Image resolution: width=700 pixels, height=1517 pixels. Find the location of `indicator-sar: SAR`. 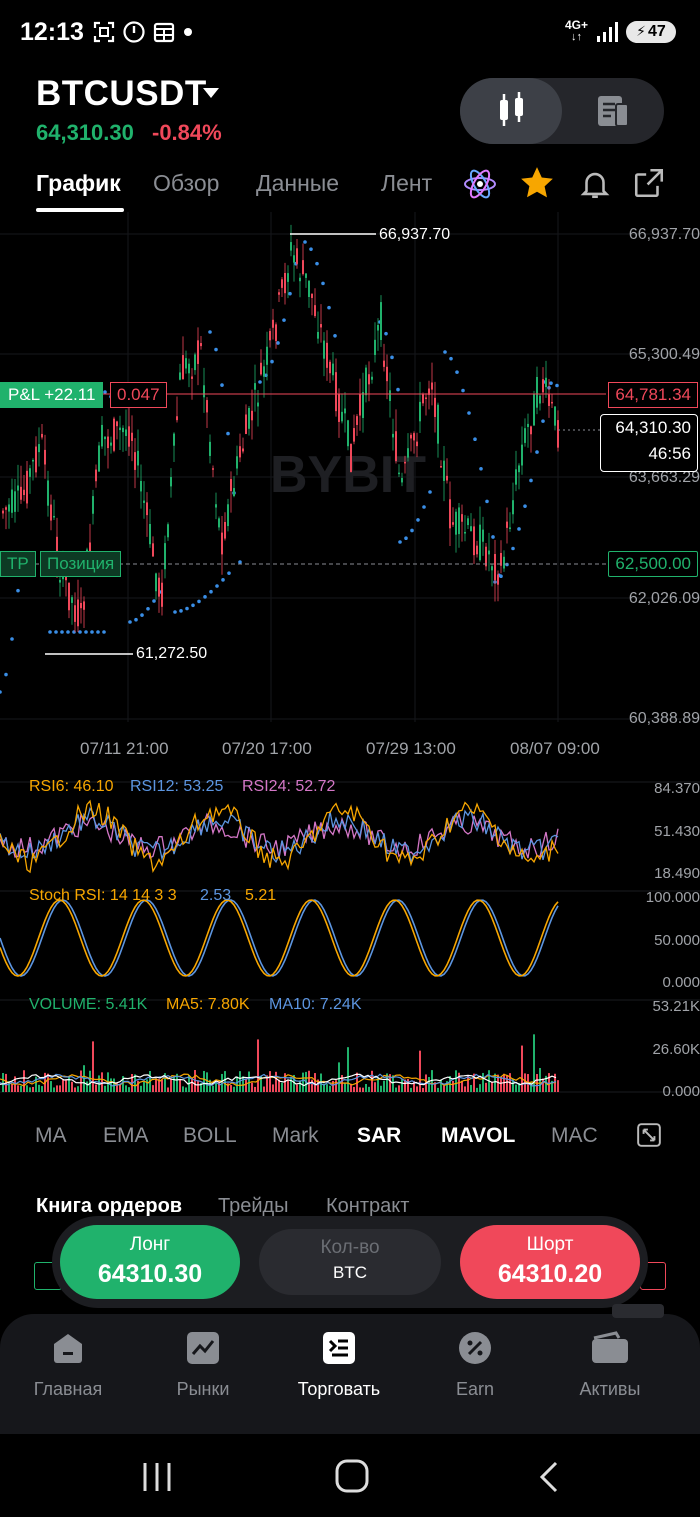

indicator-sar: SAR is located at coordinates (379, 1136).